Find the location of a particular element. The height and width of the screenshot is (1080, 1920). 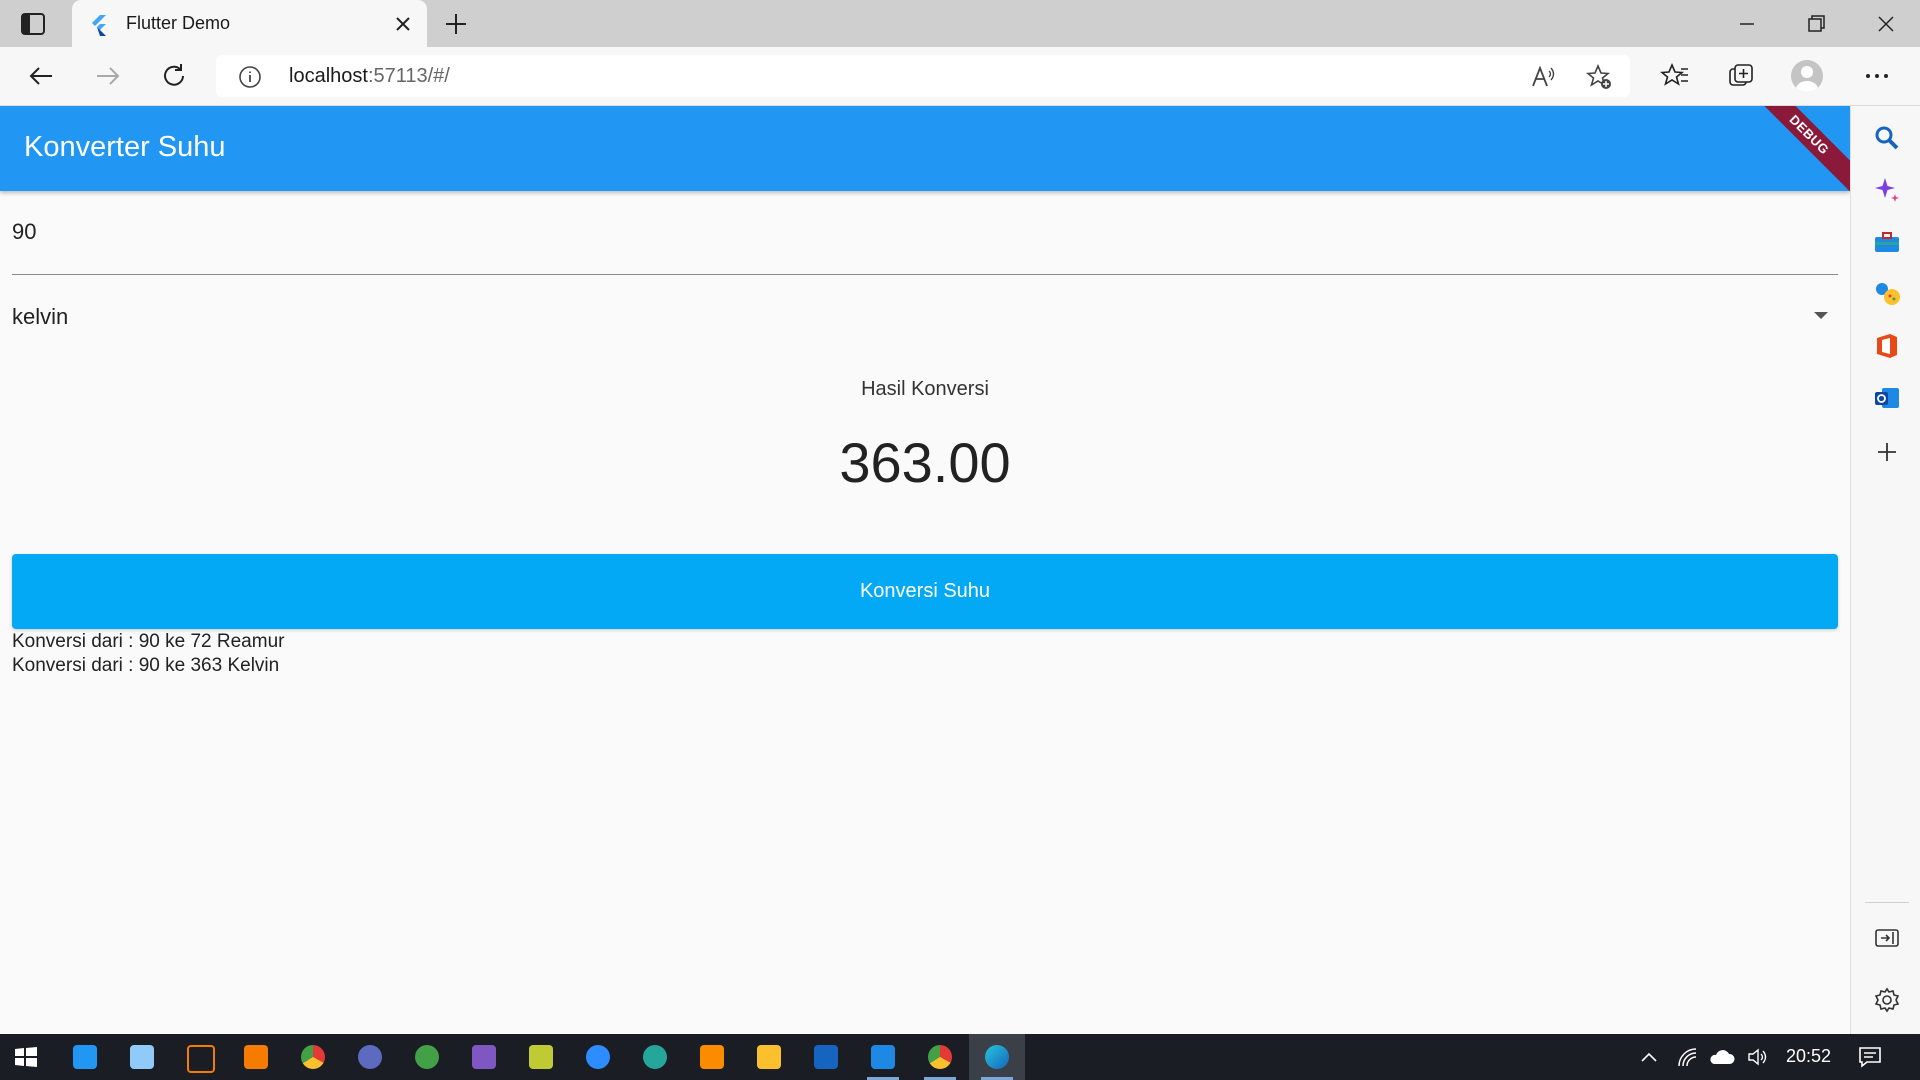

taskbar-word is located at coordinates (826, 1057).